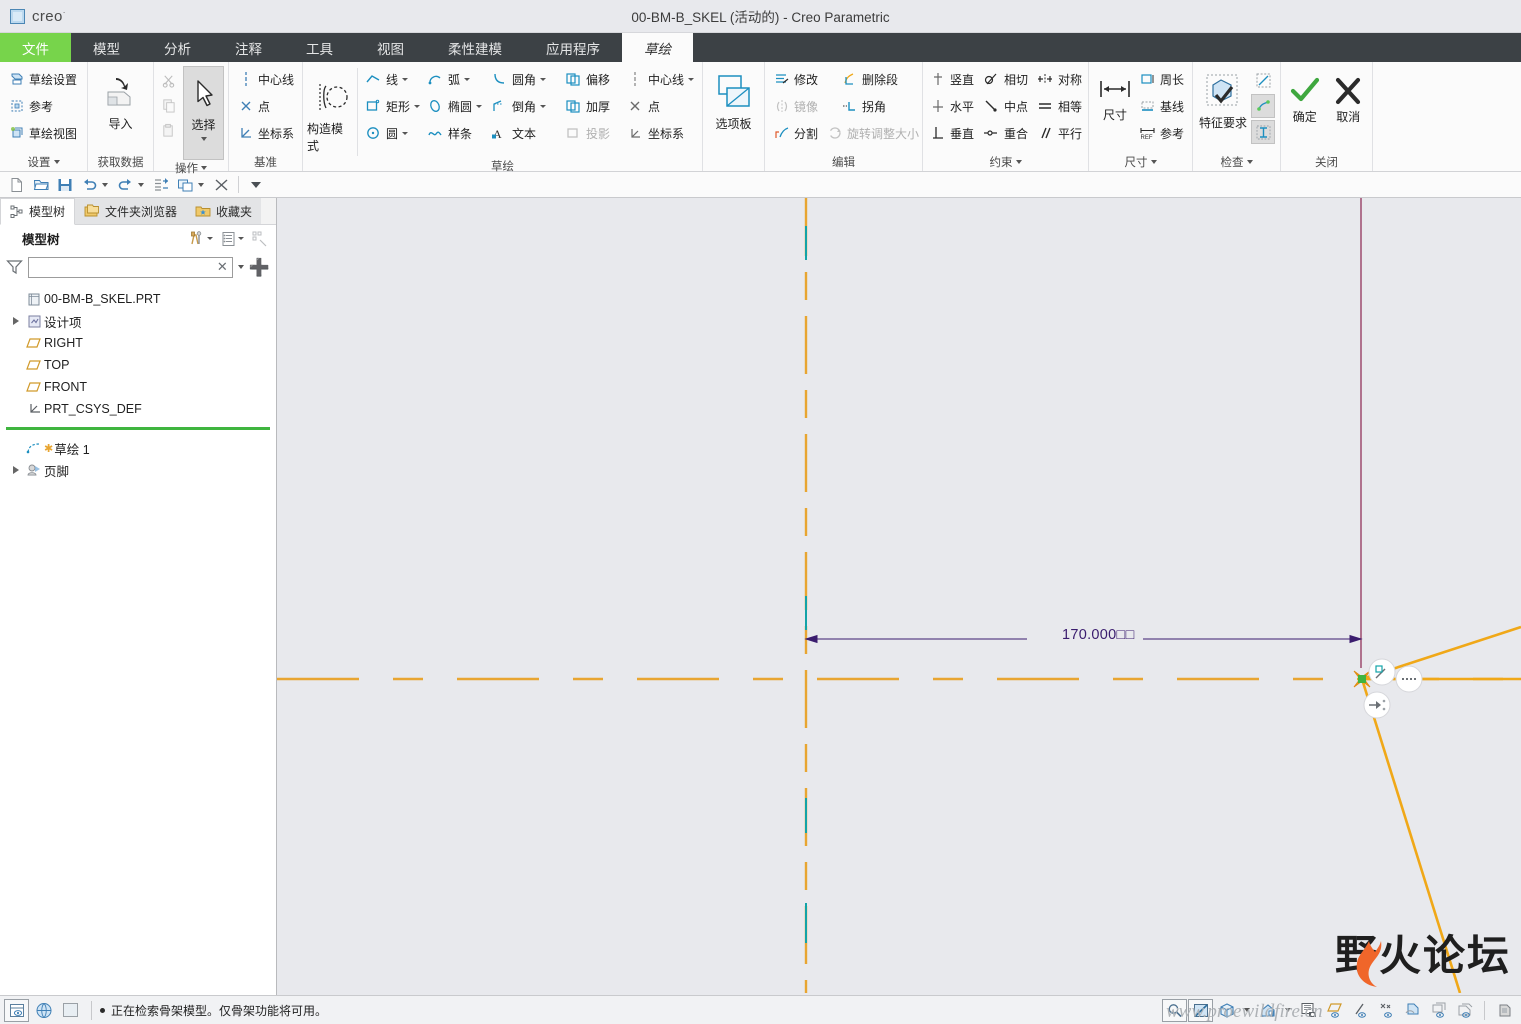  What do you see at coordinates (168, 80) in the screenshot?
I see `cut-button` at bounding box center [168, 80].